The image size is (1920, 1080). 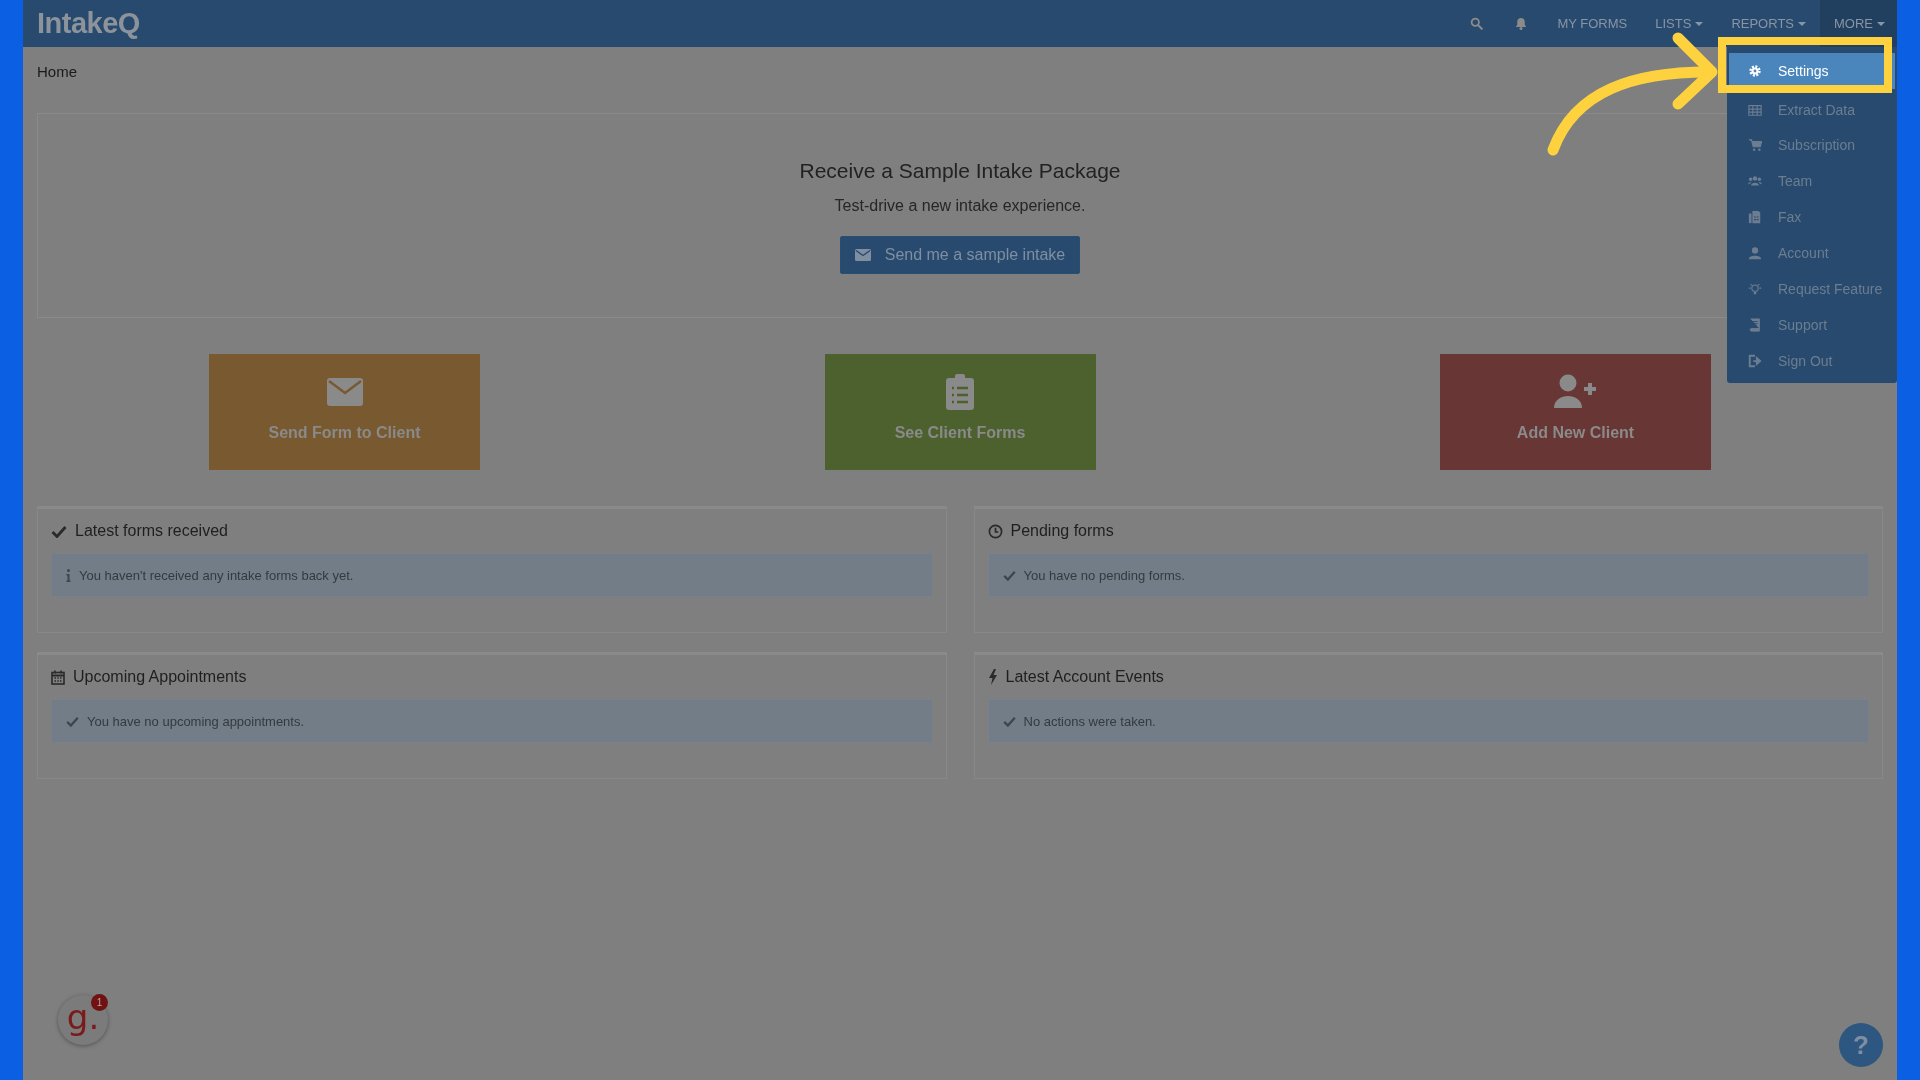 I want to click on person-icon, so click(x=1755, y=253).